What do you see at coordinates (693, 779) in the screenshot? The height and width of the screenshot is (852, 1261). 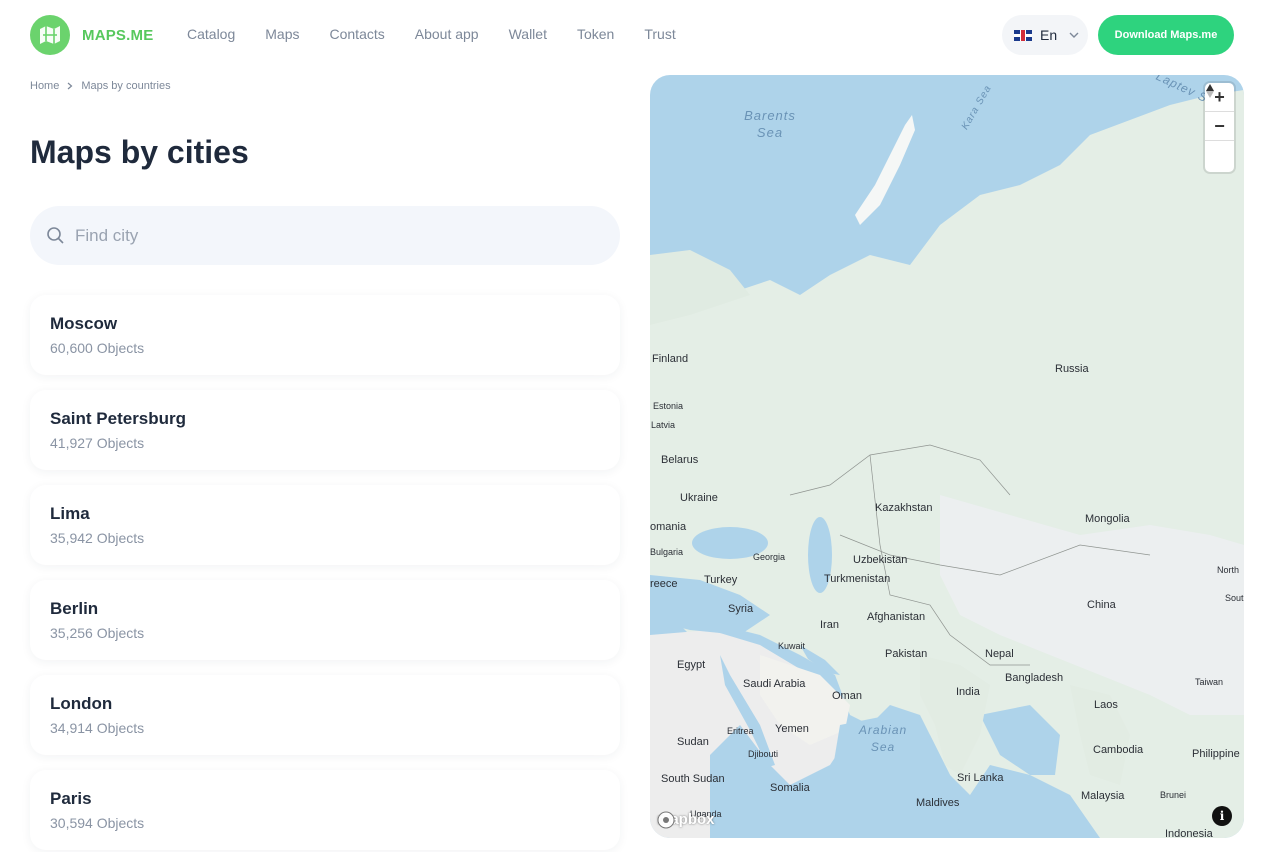 I see `map-country-label: South Sudan` at bounding box center [693, 779].